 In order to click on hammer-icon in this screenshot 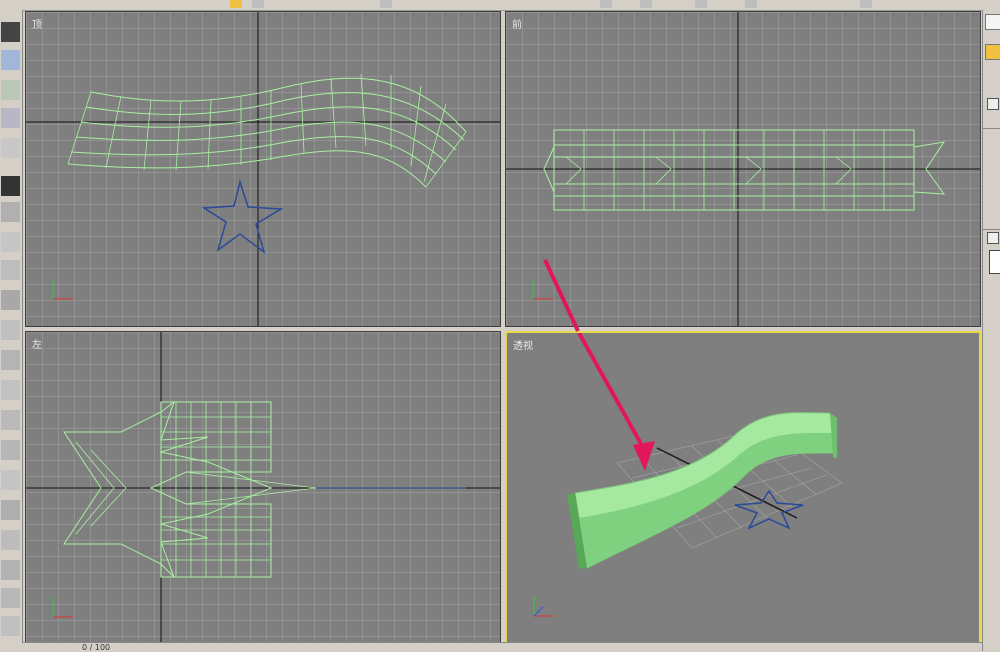, I will do `click(10, 570)`.